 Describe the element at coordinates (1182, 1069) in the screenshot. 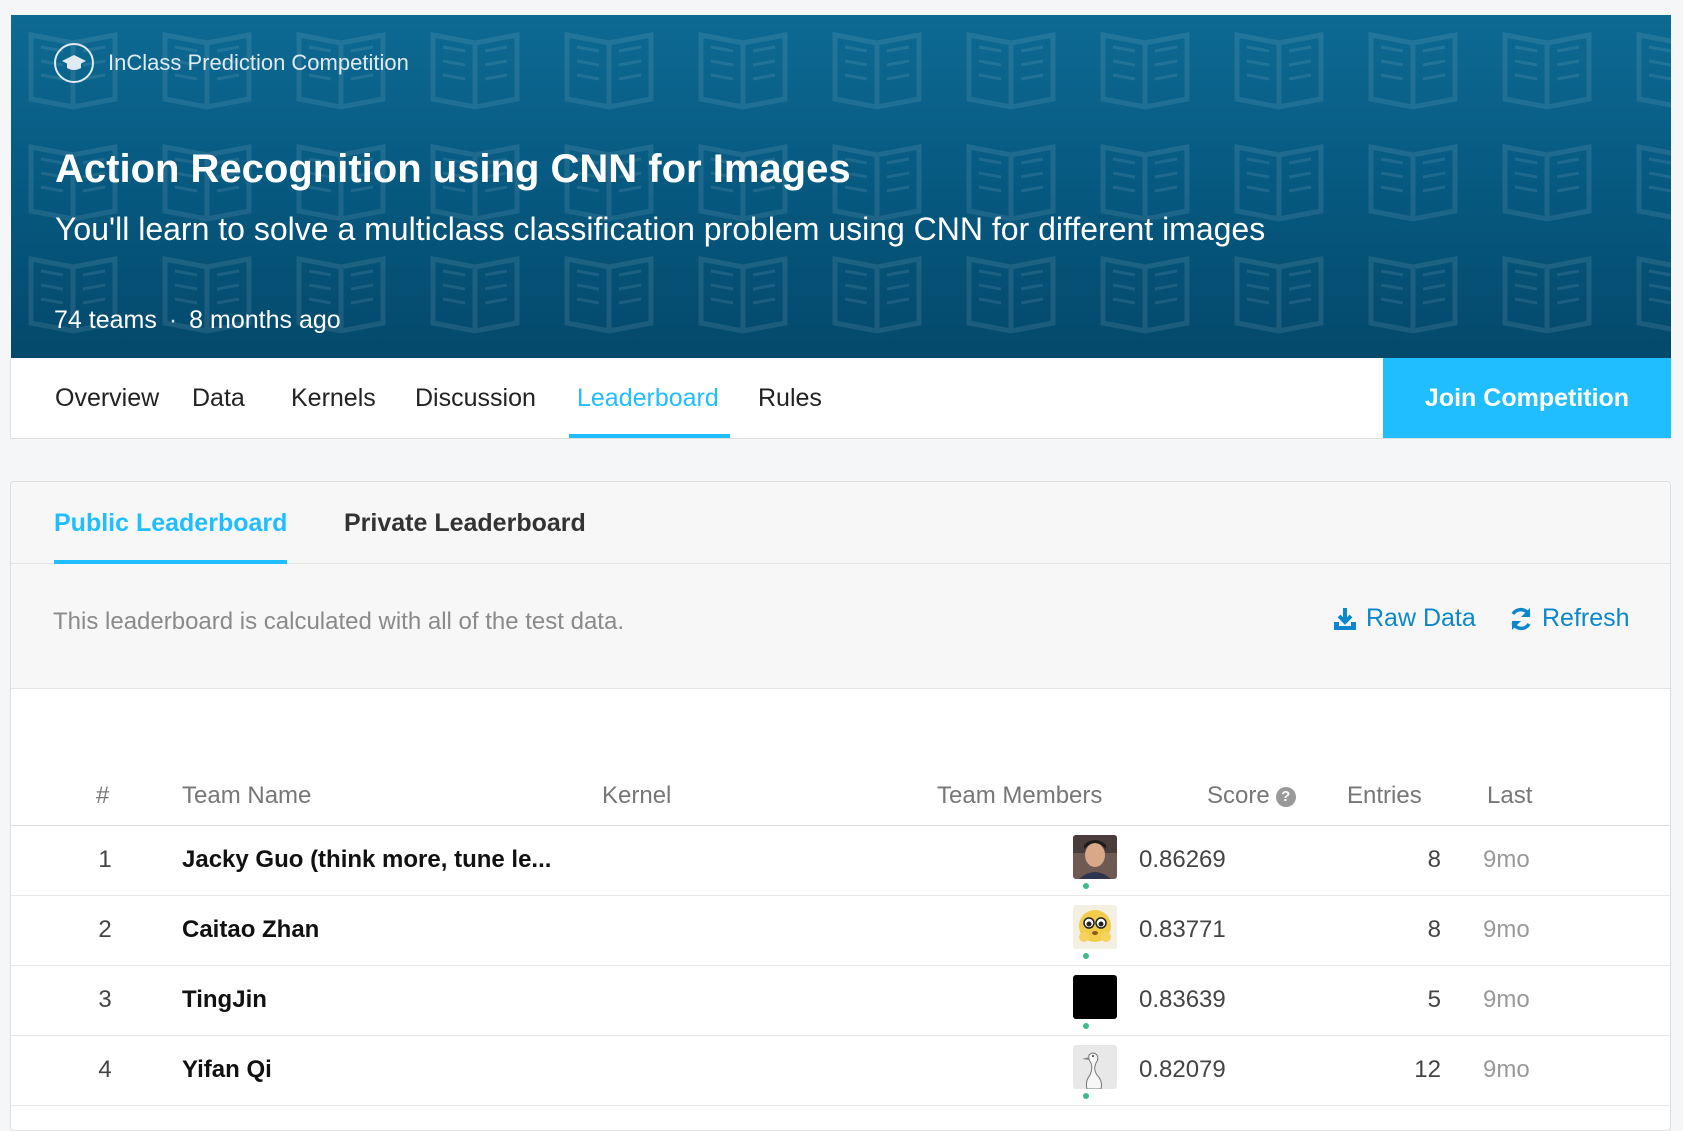

I see `score-cell: 0.82079` at that location.